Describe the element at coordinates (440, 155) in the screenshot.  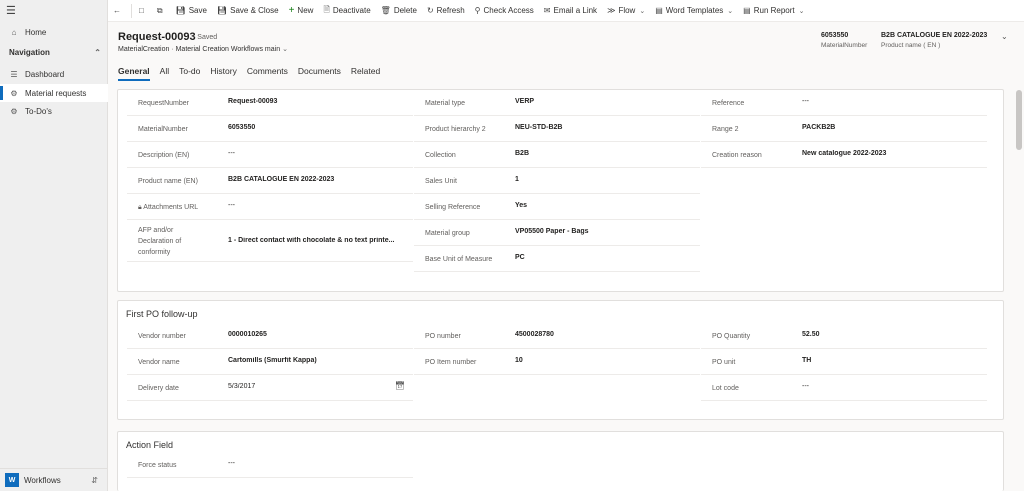
I see `field-label: Collection` at that location.